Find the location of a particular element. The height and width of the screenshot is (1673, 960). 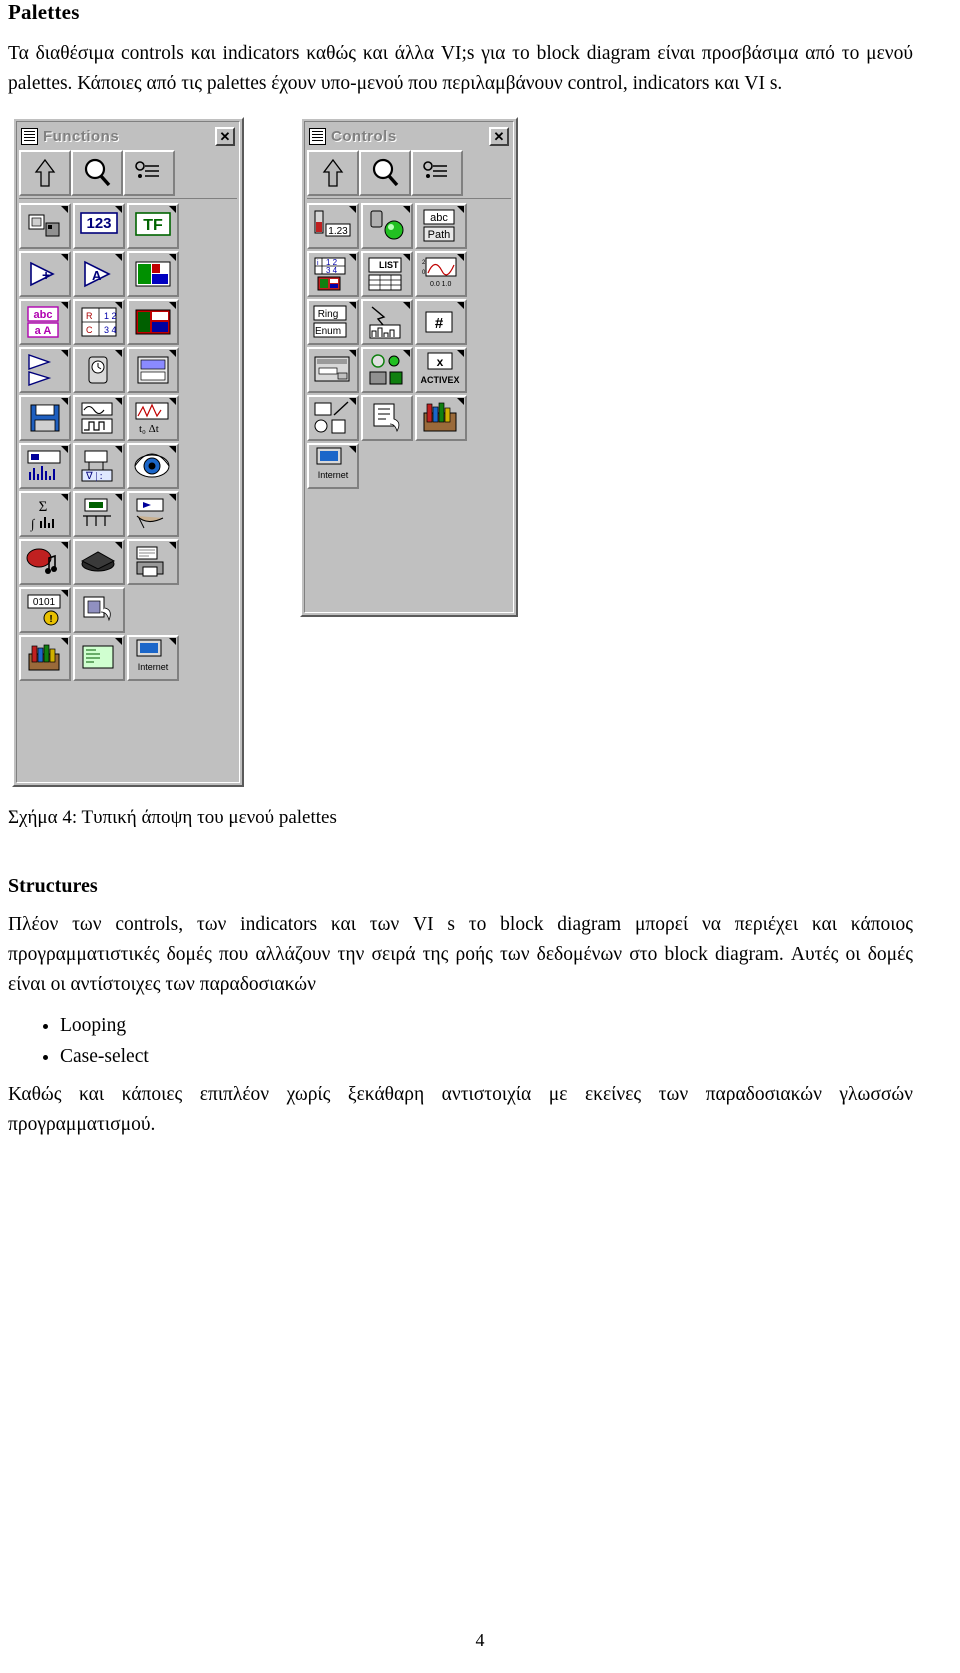

time-dialog-icon is located at coordinates (40, 370).